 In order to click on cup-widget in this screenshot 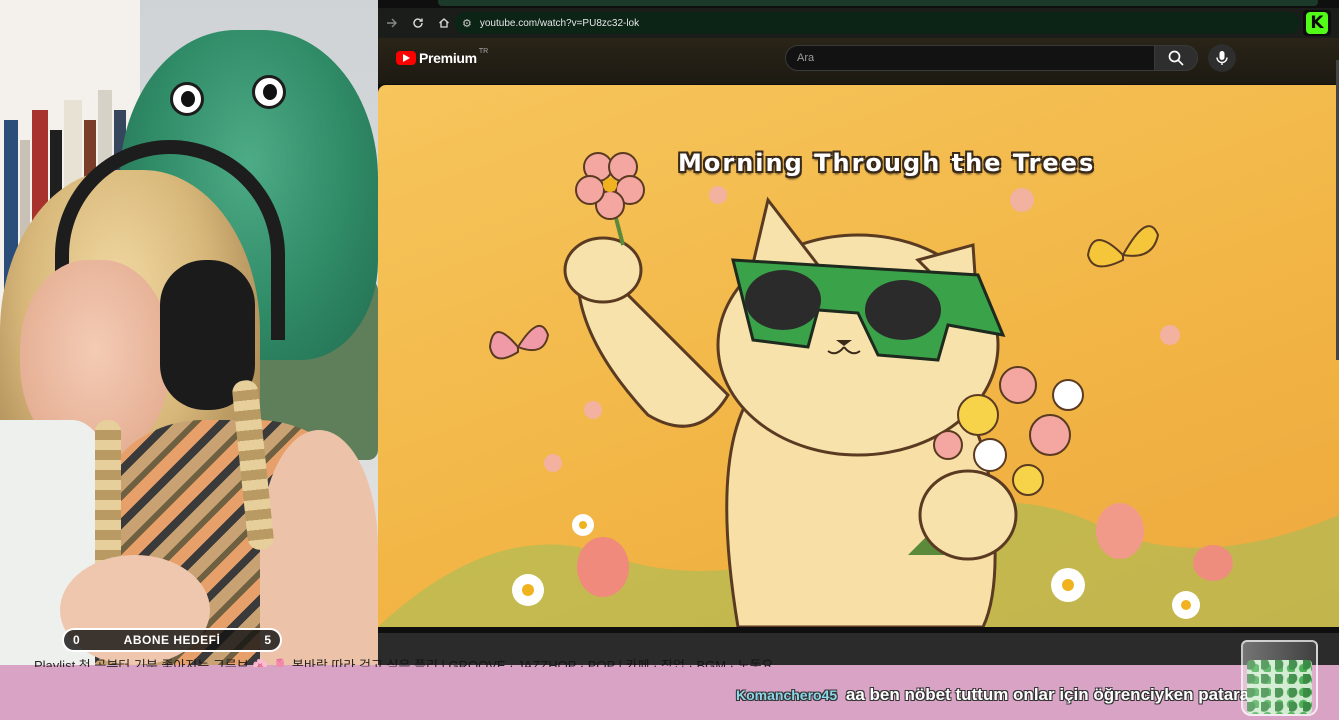, I will do `click(1279, 678)`.